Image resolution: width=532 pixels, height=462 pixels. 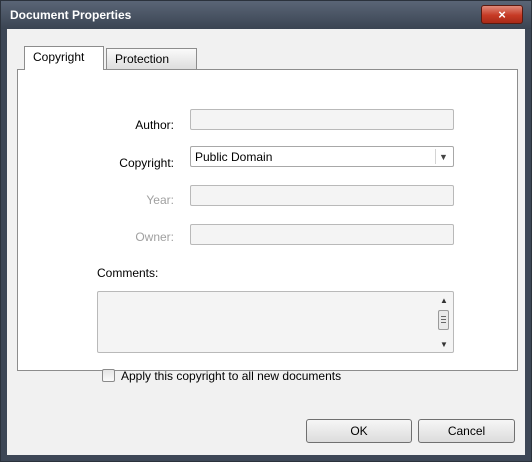 I want to click on copyright-select: Public Domain ▼, so click(x=322, y=156).